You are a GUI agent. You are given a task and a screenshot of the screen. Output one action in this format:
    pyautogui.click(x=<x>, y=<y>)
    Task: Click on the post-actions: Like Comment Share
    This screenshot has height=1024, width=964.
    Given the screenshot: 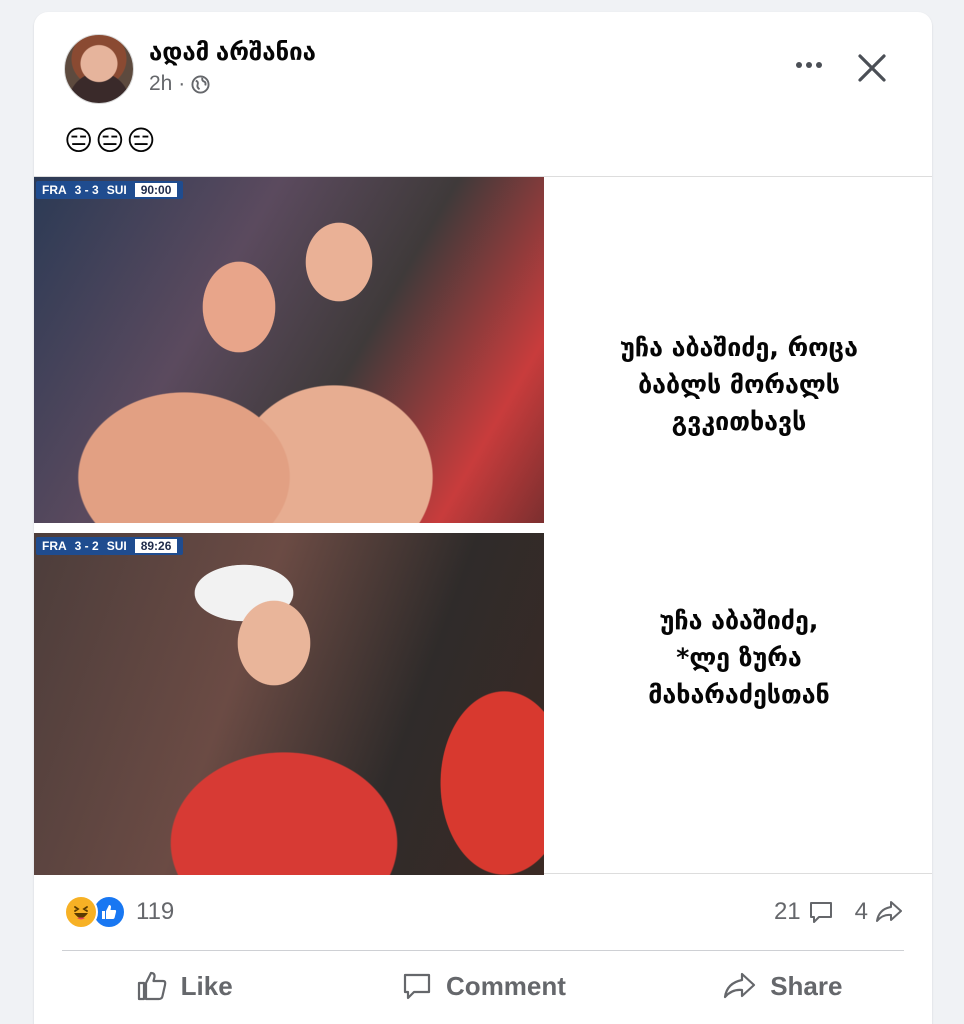 What is the action you would take?
    pyautogui.click(x=483, y=986)
    